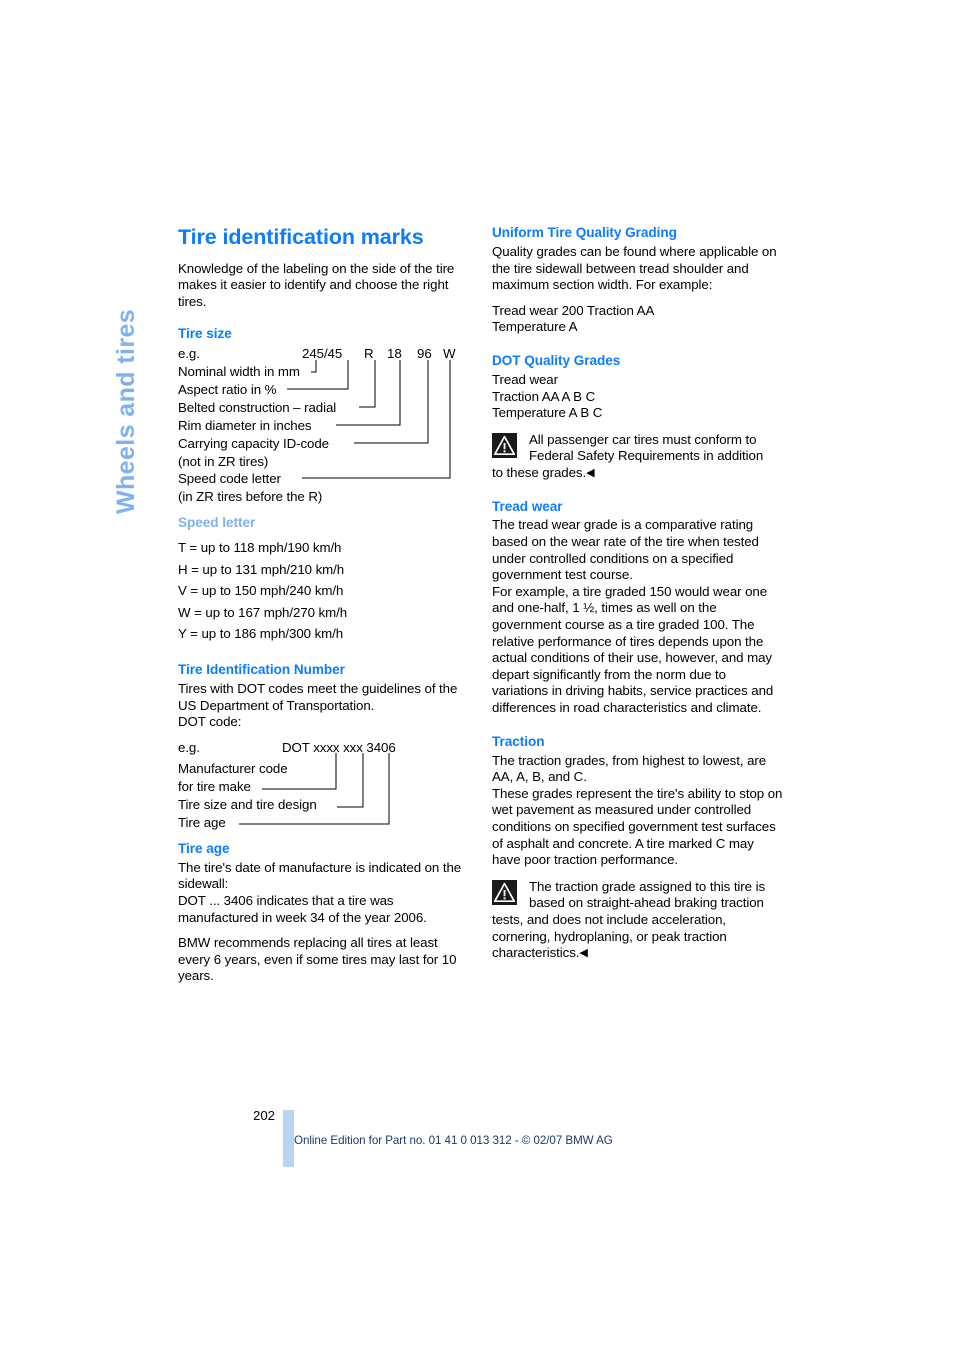 Image resolution: width=954 pixels, height=1351 pixels. What do you see at coordinates (518, 741) in the screenshot?
I see `section-heading-traction: Traction` at bounding box center [518, 741].